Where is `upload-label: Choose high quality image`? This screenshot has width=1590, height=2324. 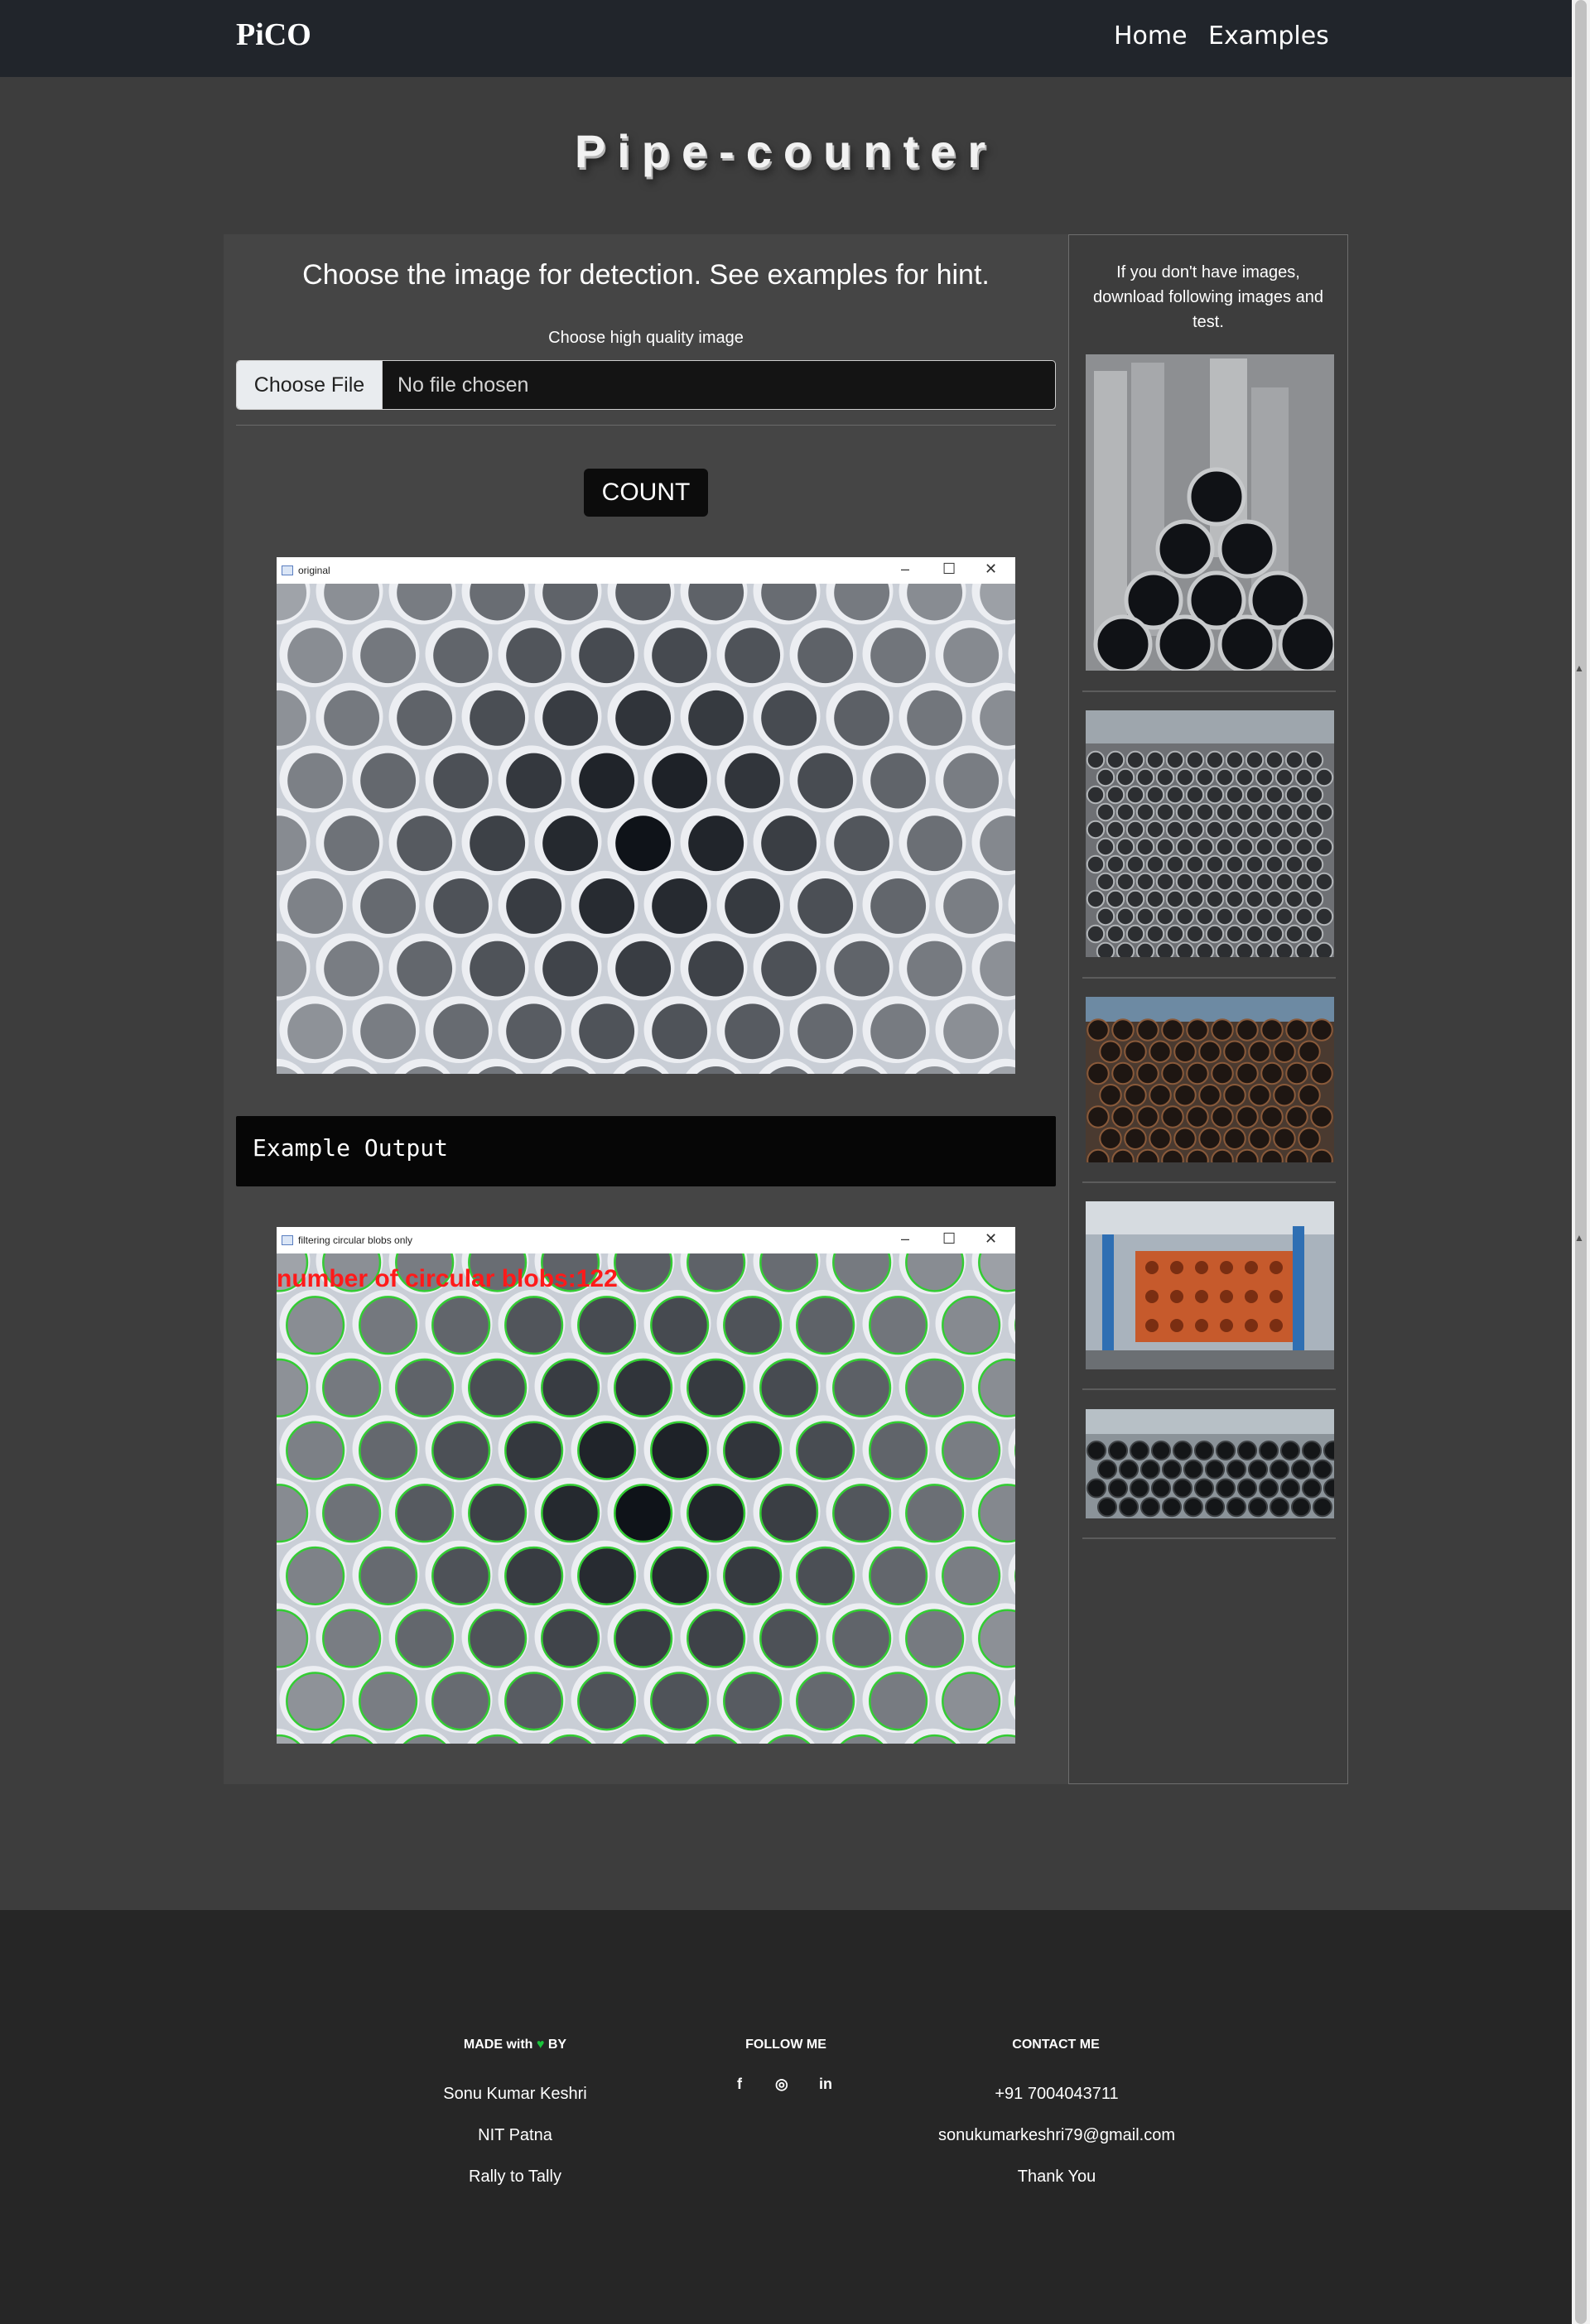 upload-label: Choose high quality image is located at coordinates (646, 338).